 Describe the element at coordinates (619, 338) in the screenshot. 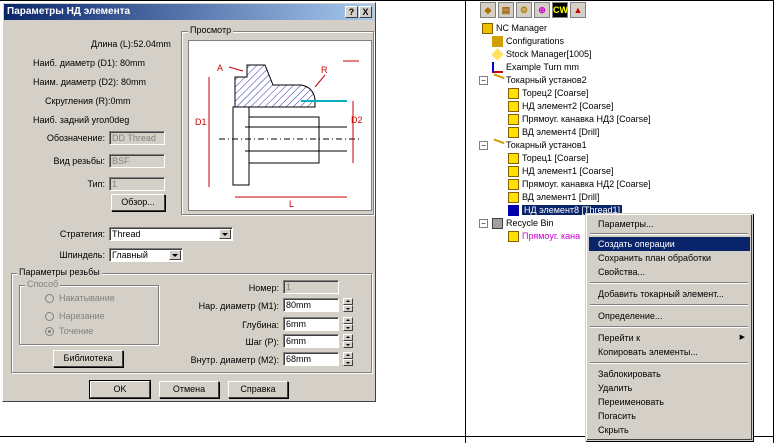

I see `menu-item-go-to-label: Перейти к` at that location.